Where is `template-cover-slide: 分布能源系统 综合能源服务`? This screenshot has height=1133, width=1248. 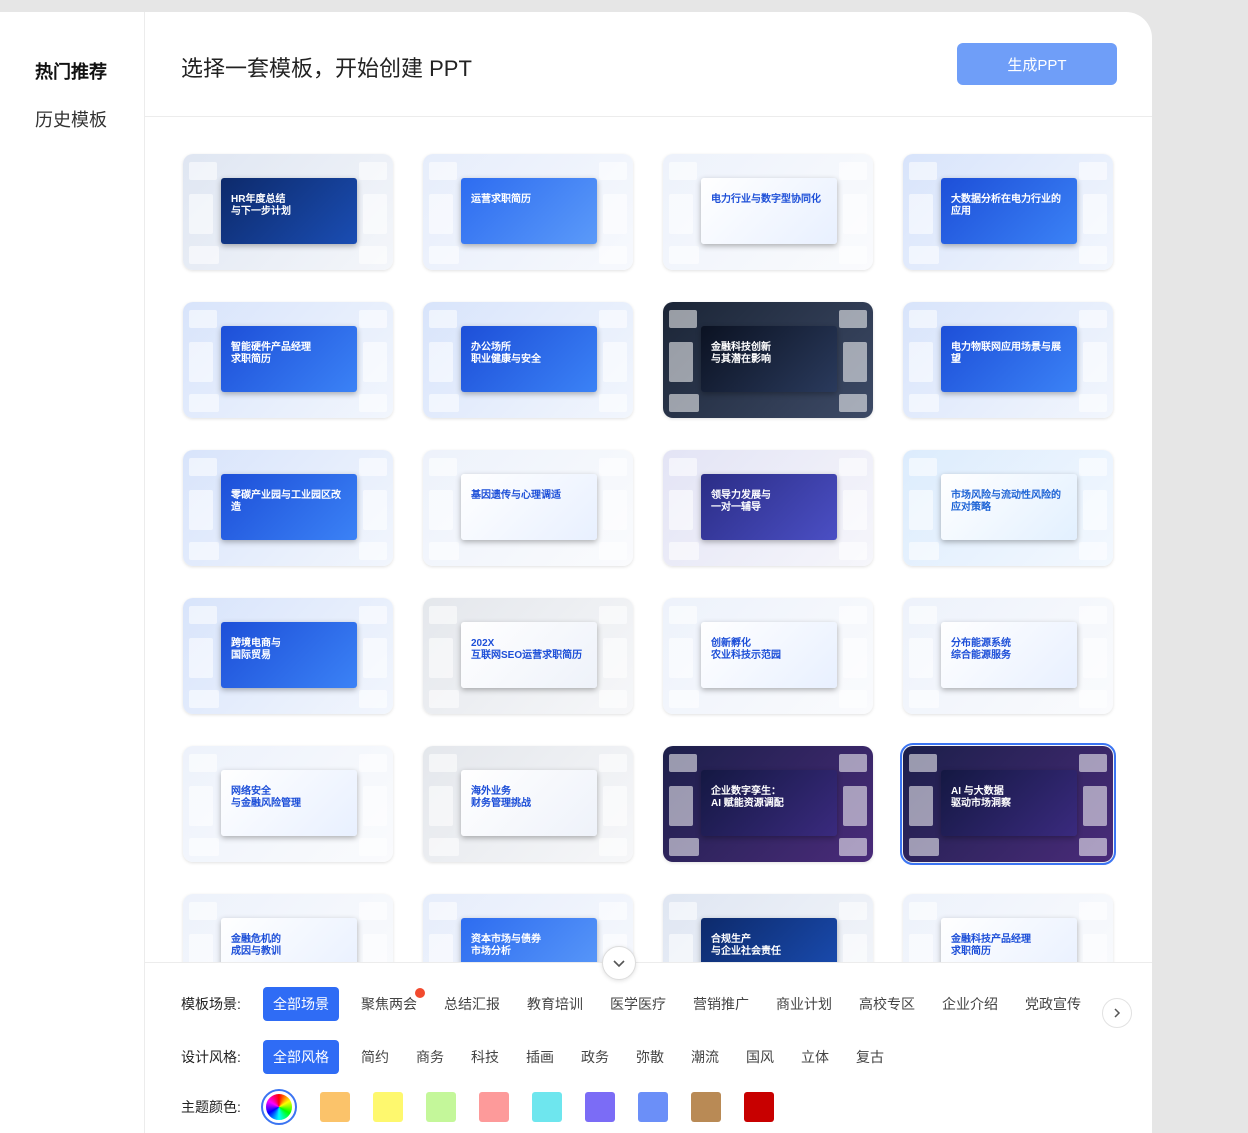
template-cover-slide: 分布能源系统 综合能源服务 is located at coordinates (1009, 655).